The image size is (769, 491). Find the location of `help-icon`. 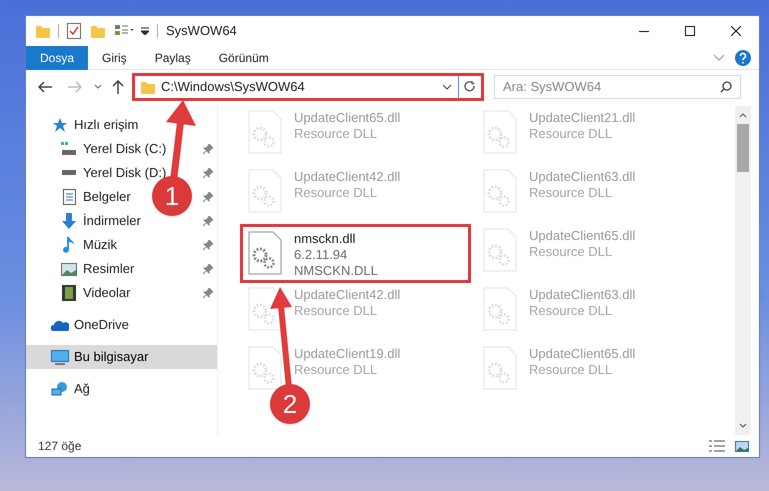

help-icon is located at coordinates (743, 58).